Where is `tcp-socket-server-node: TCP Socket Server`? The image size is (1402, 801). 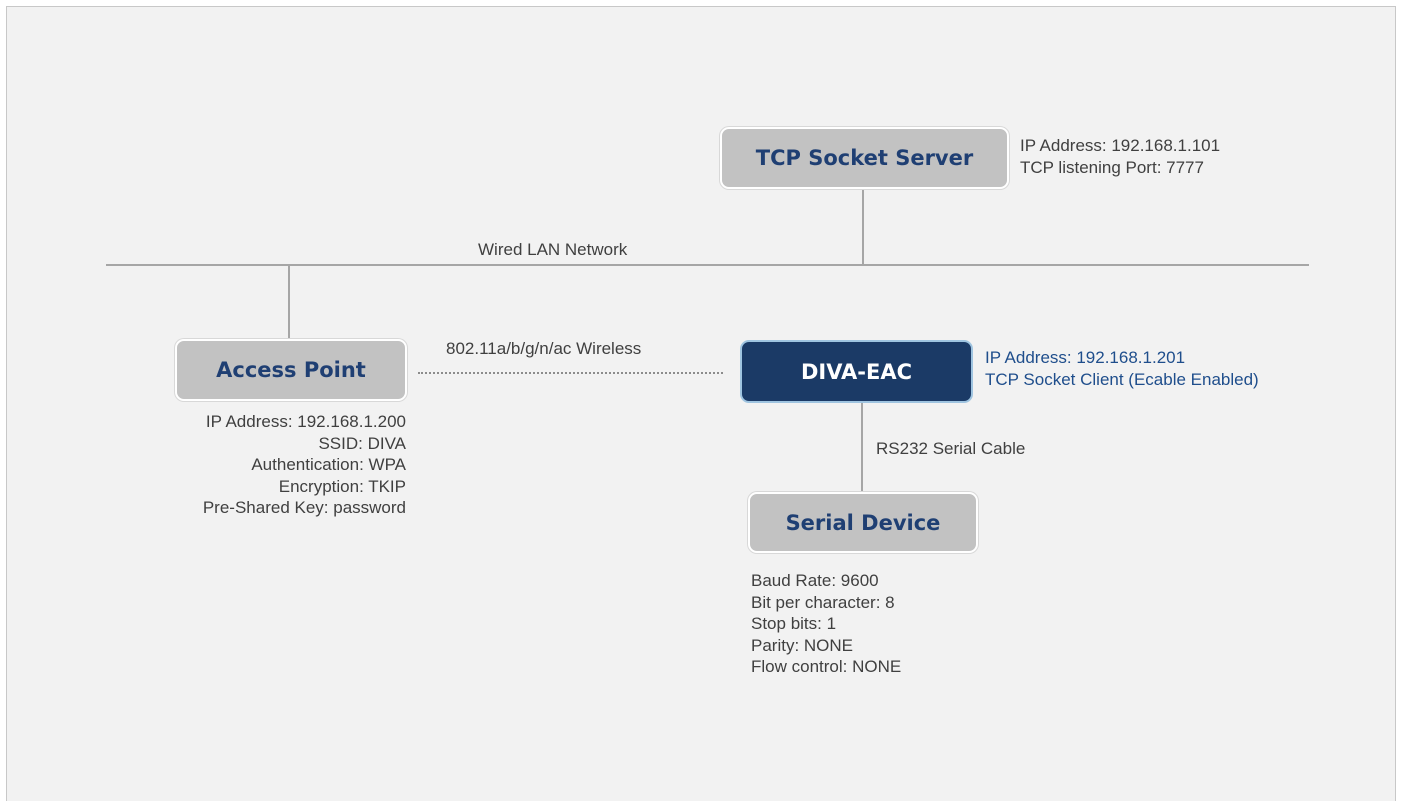
tcp-socket-server-node: TCP Socket Server is located at coordinates (864, 158).